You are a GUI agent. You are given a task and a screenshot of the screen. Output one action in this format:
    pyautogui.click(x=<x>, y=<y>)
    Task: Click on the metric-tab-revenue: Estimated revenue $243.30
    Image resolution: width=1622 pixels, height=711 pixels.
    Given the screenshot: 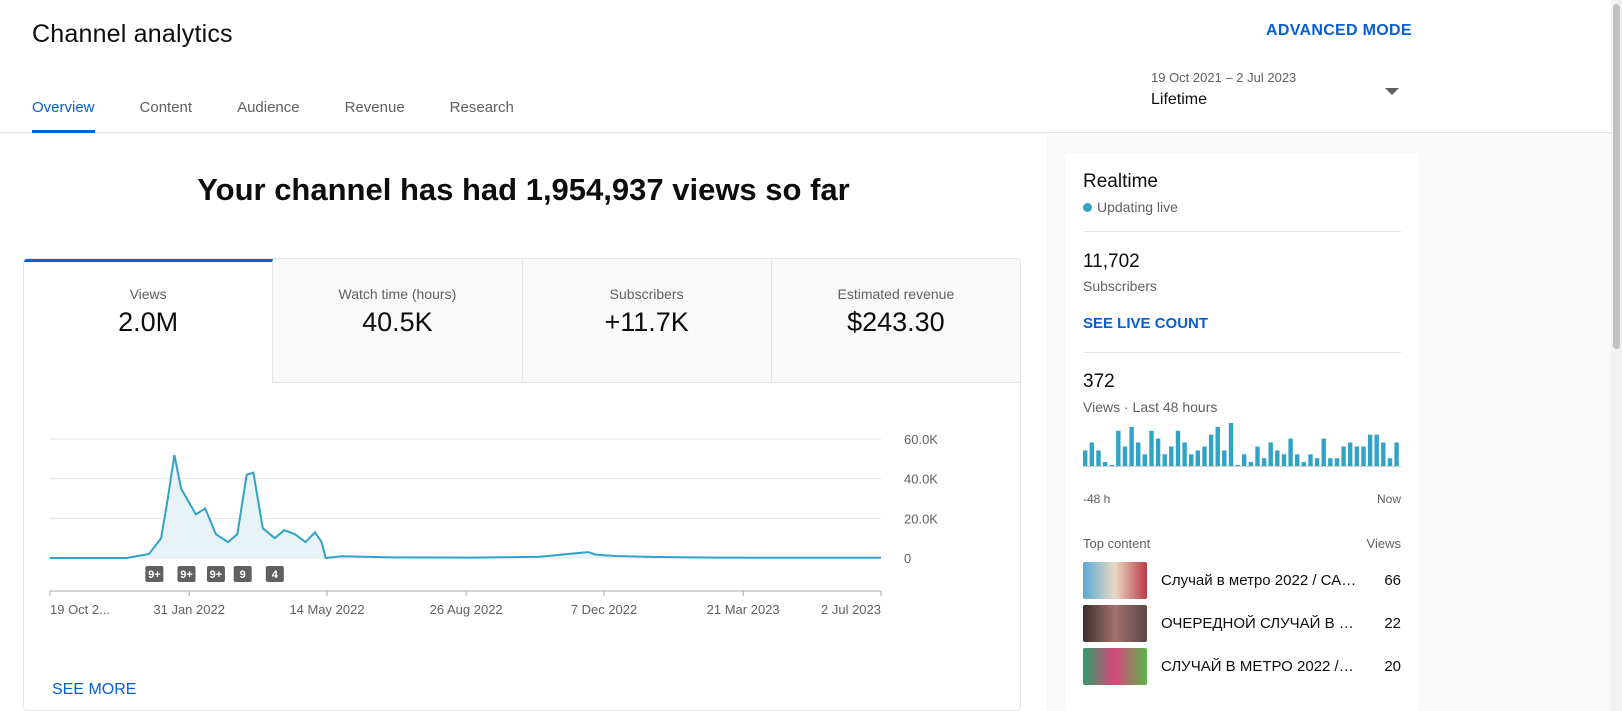 What is the action you would take?
    pyautogui.click(x=895, y=321)
    